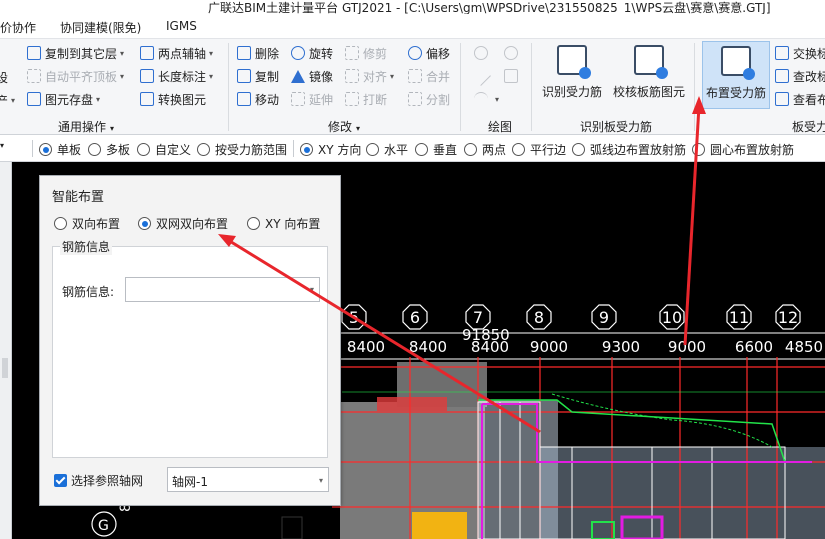 The height and width of the screenshot is (539, 825). What do you see at coordinates (682, 493) in the screenshot?
I see `slab-region` at bounding box center [682, 493].